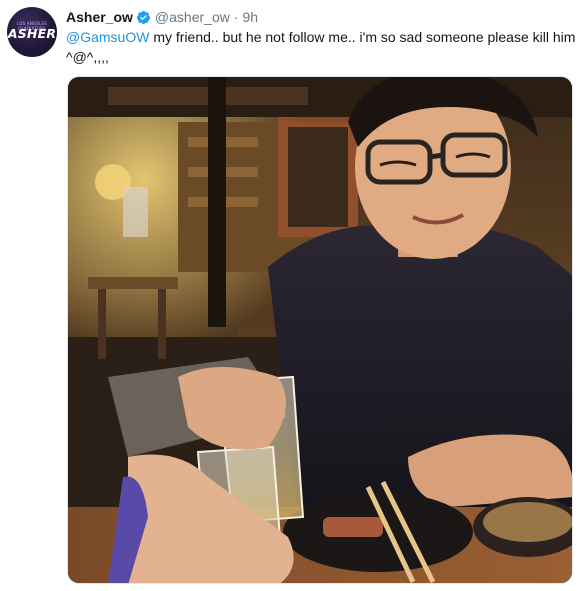  I want to click on mention-link: @GamsuOW, so click(107, 37).